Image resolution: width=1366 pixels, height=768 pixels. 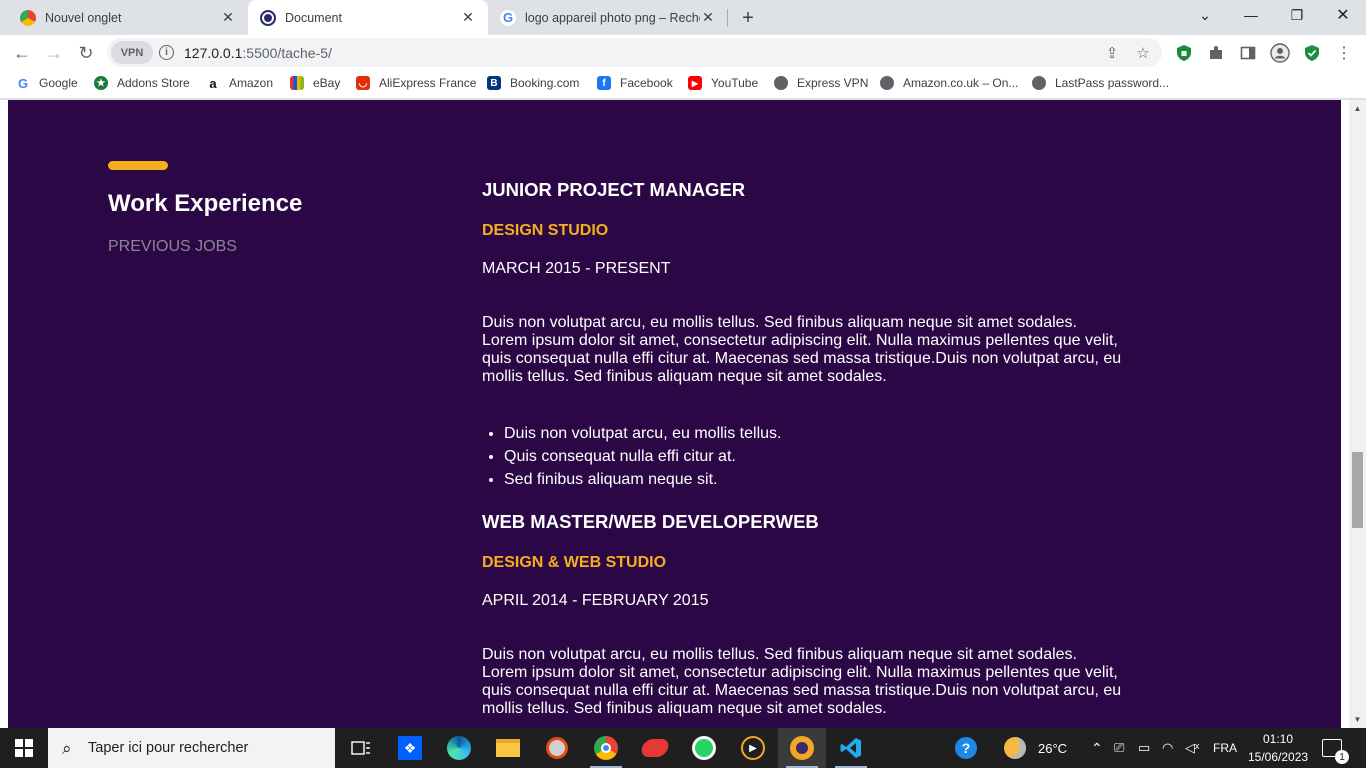 I want to click on job-date: MARCH 2015 - PRESENT, so click(x=576, y=268).